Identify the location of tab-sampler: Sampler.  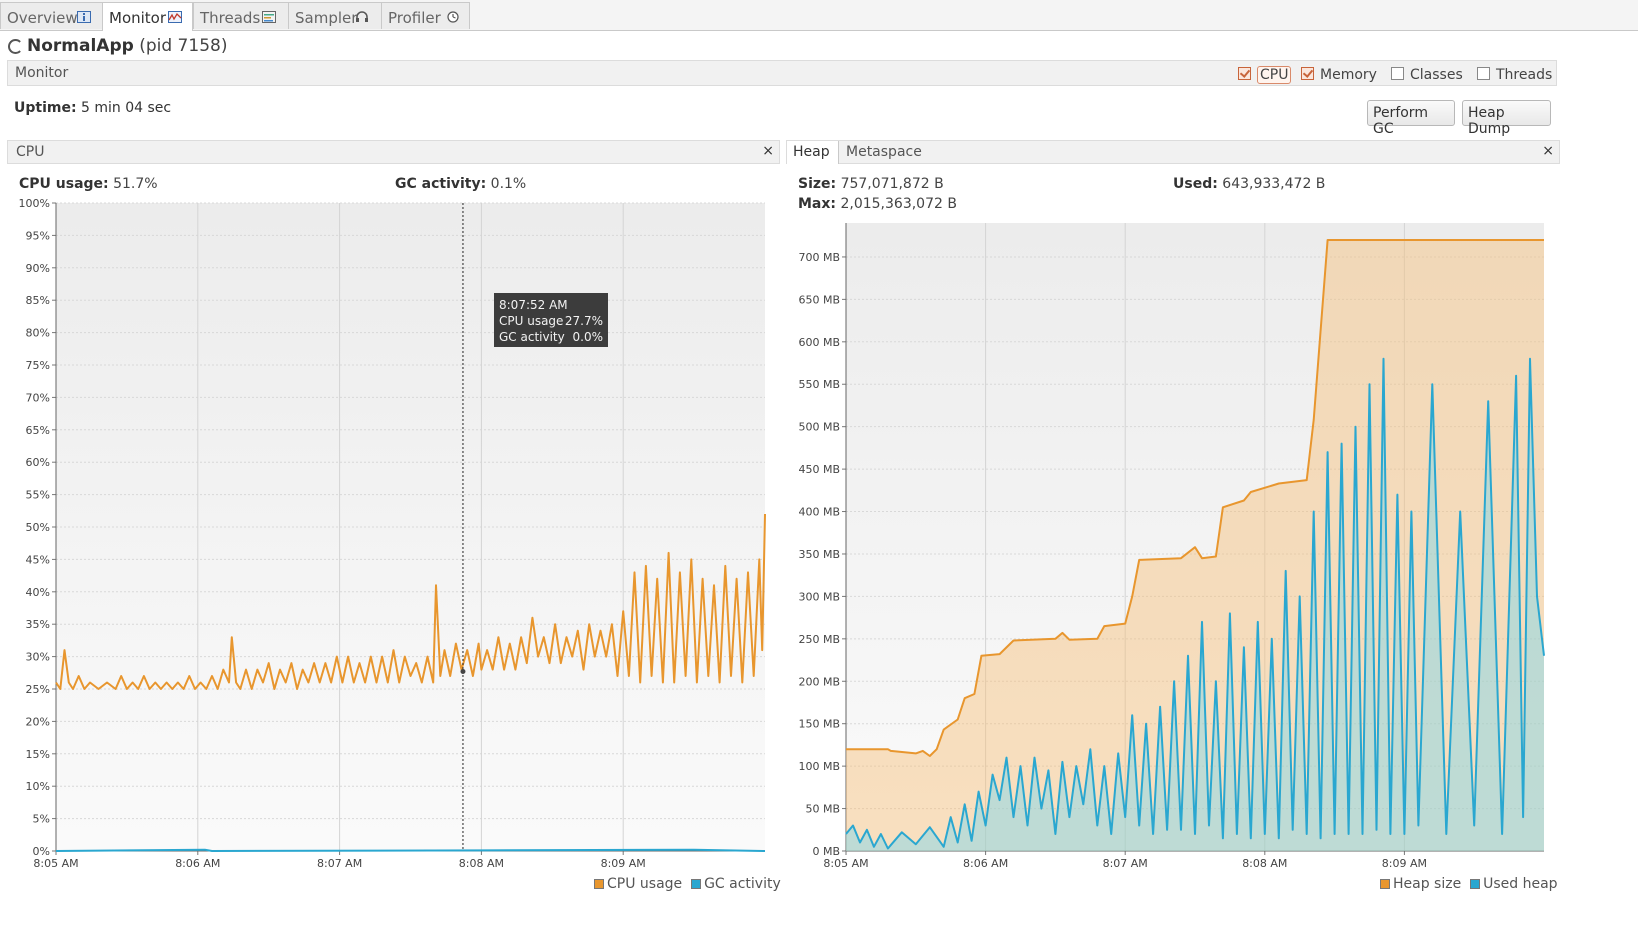
(335, 15).